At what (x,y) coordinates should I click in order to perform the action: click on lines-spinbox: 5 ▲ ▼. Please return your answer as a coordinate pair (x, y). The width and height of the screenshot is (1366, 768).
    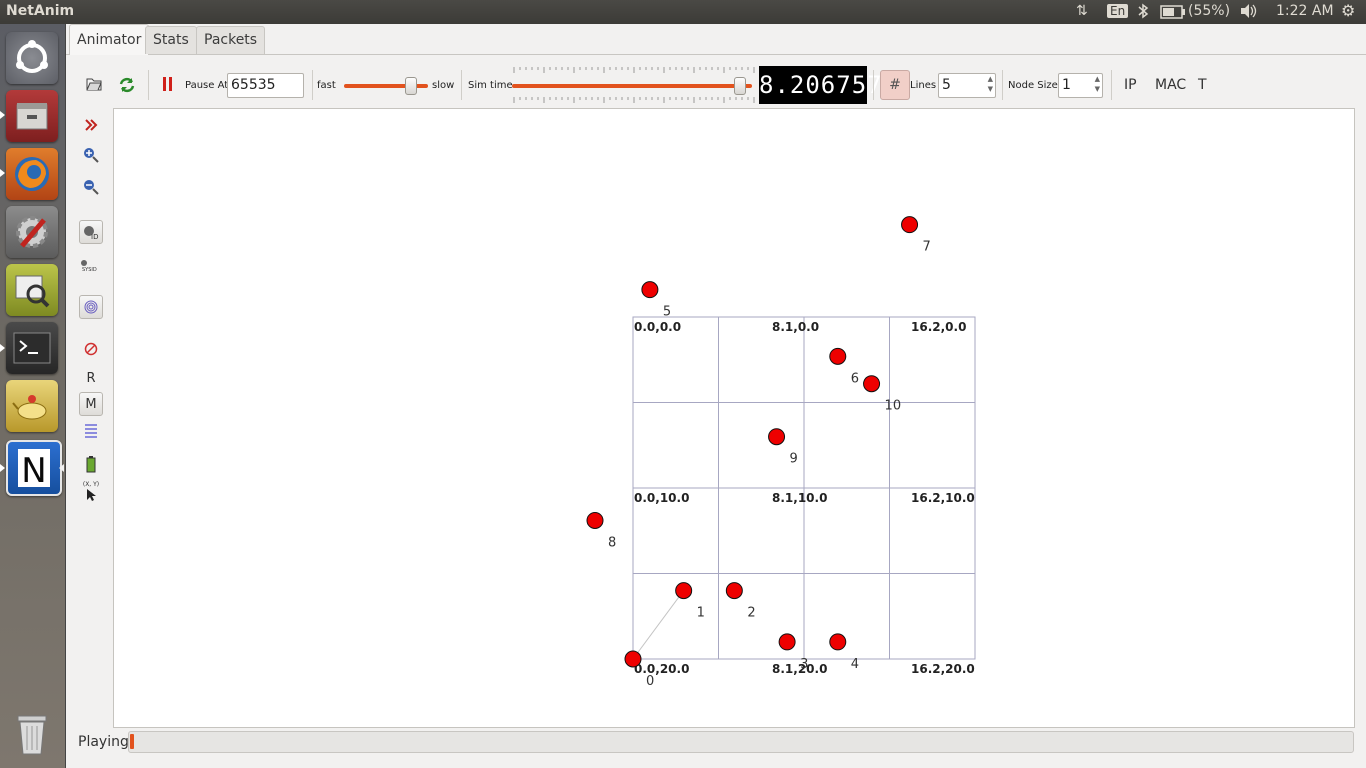
    Looking at the image, I should click on (967, 85).